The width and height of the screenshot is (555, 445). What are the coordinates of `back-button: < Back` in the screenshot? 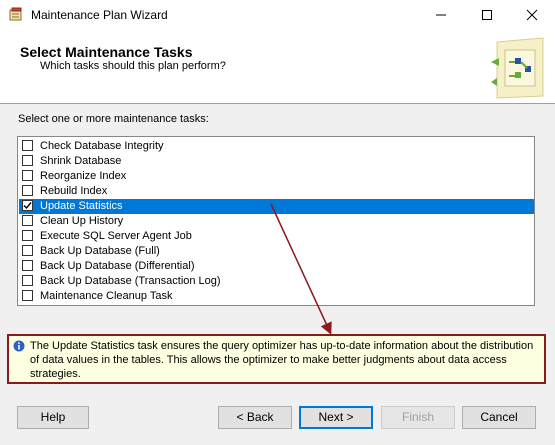 It's located at (255, 417).